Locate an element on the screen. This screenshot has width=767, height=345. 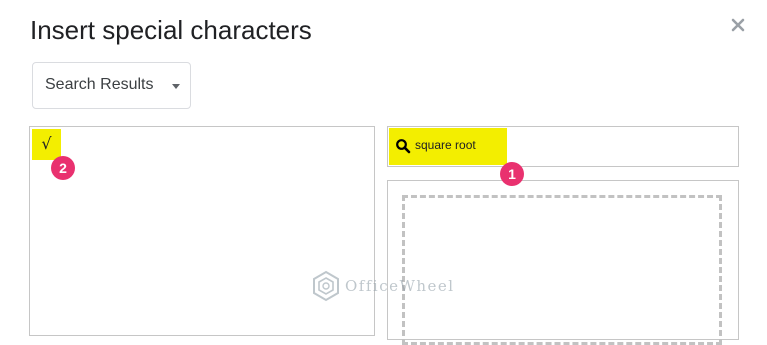
step-2-badge: 2 is located at coordinates (63, 168).